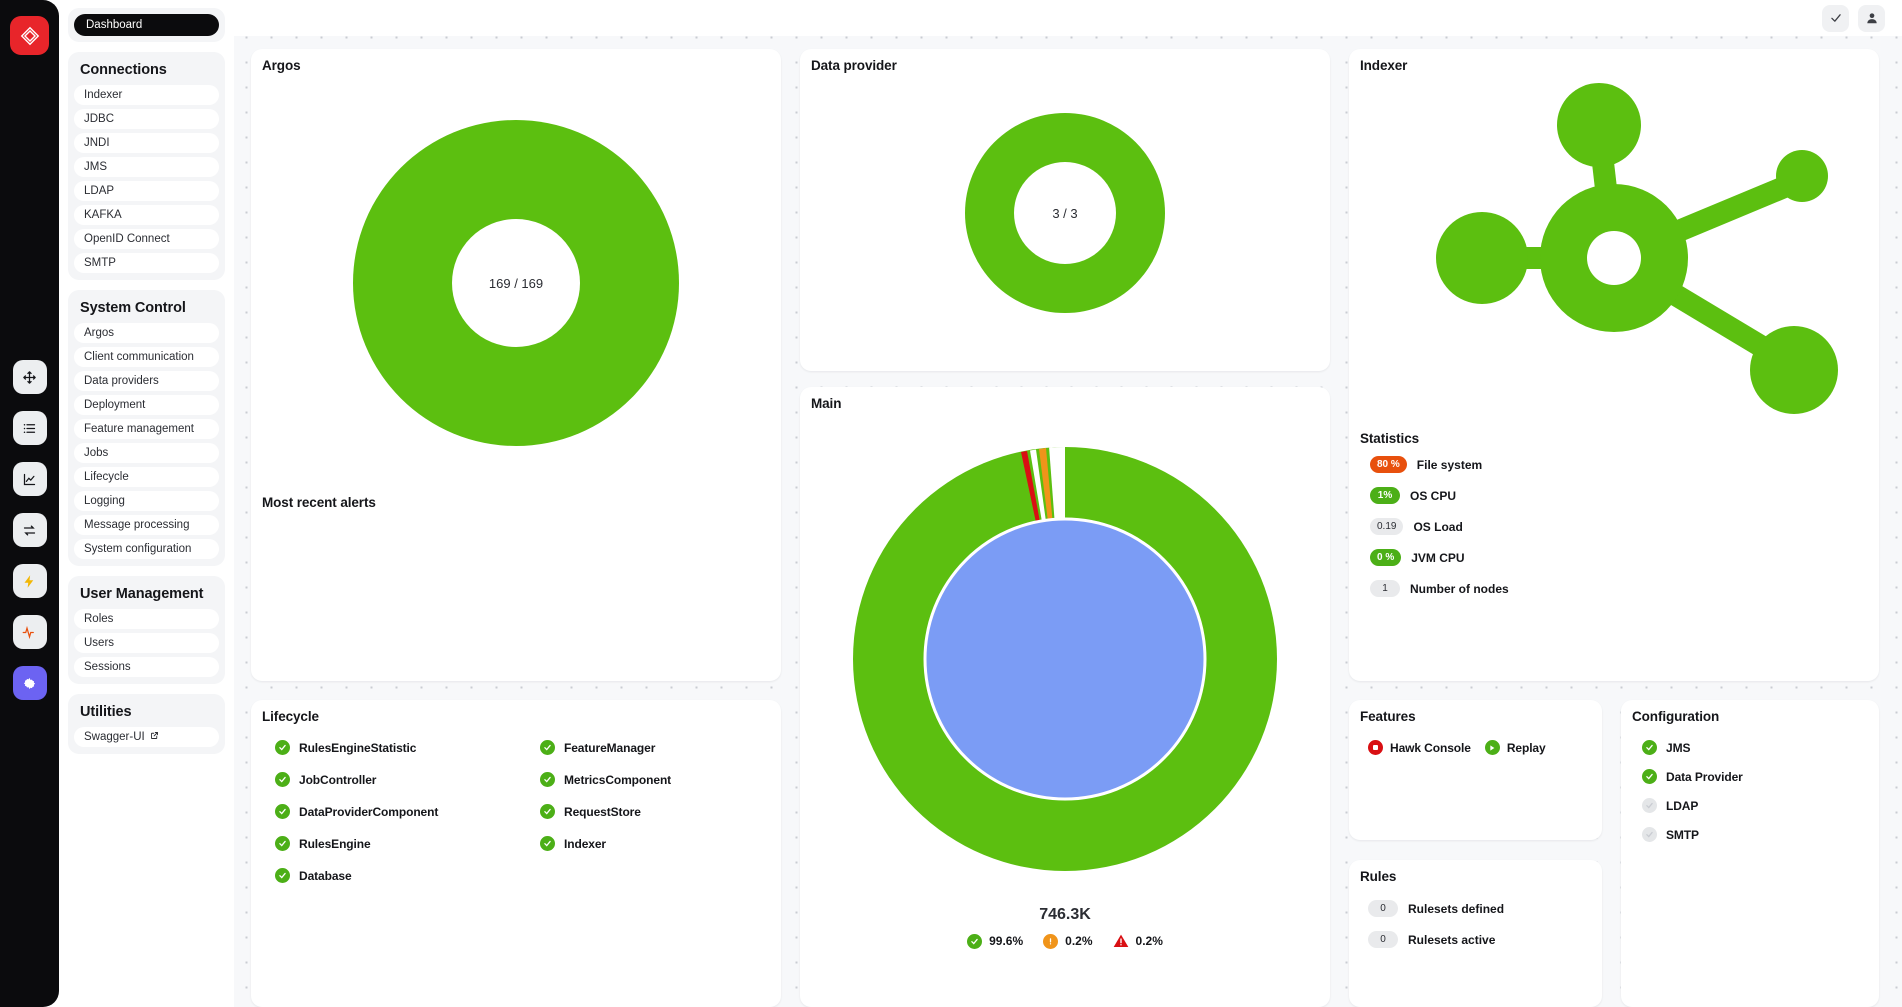 The image size is (1902, 1007). I want to click on sidebar-item-deployment: Deployment, so click(146, 405).